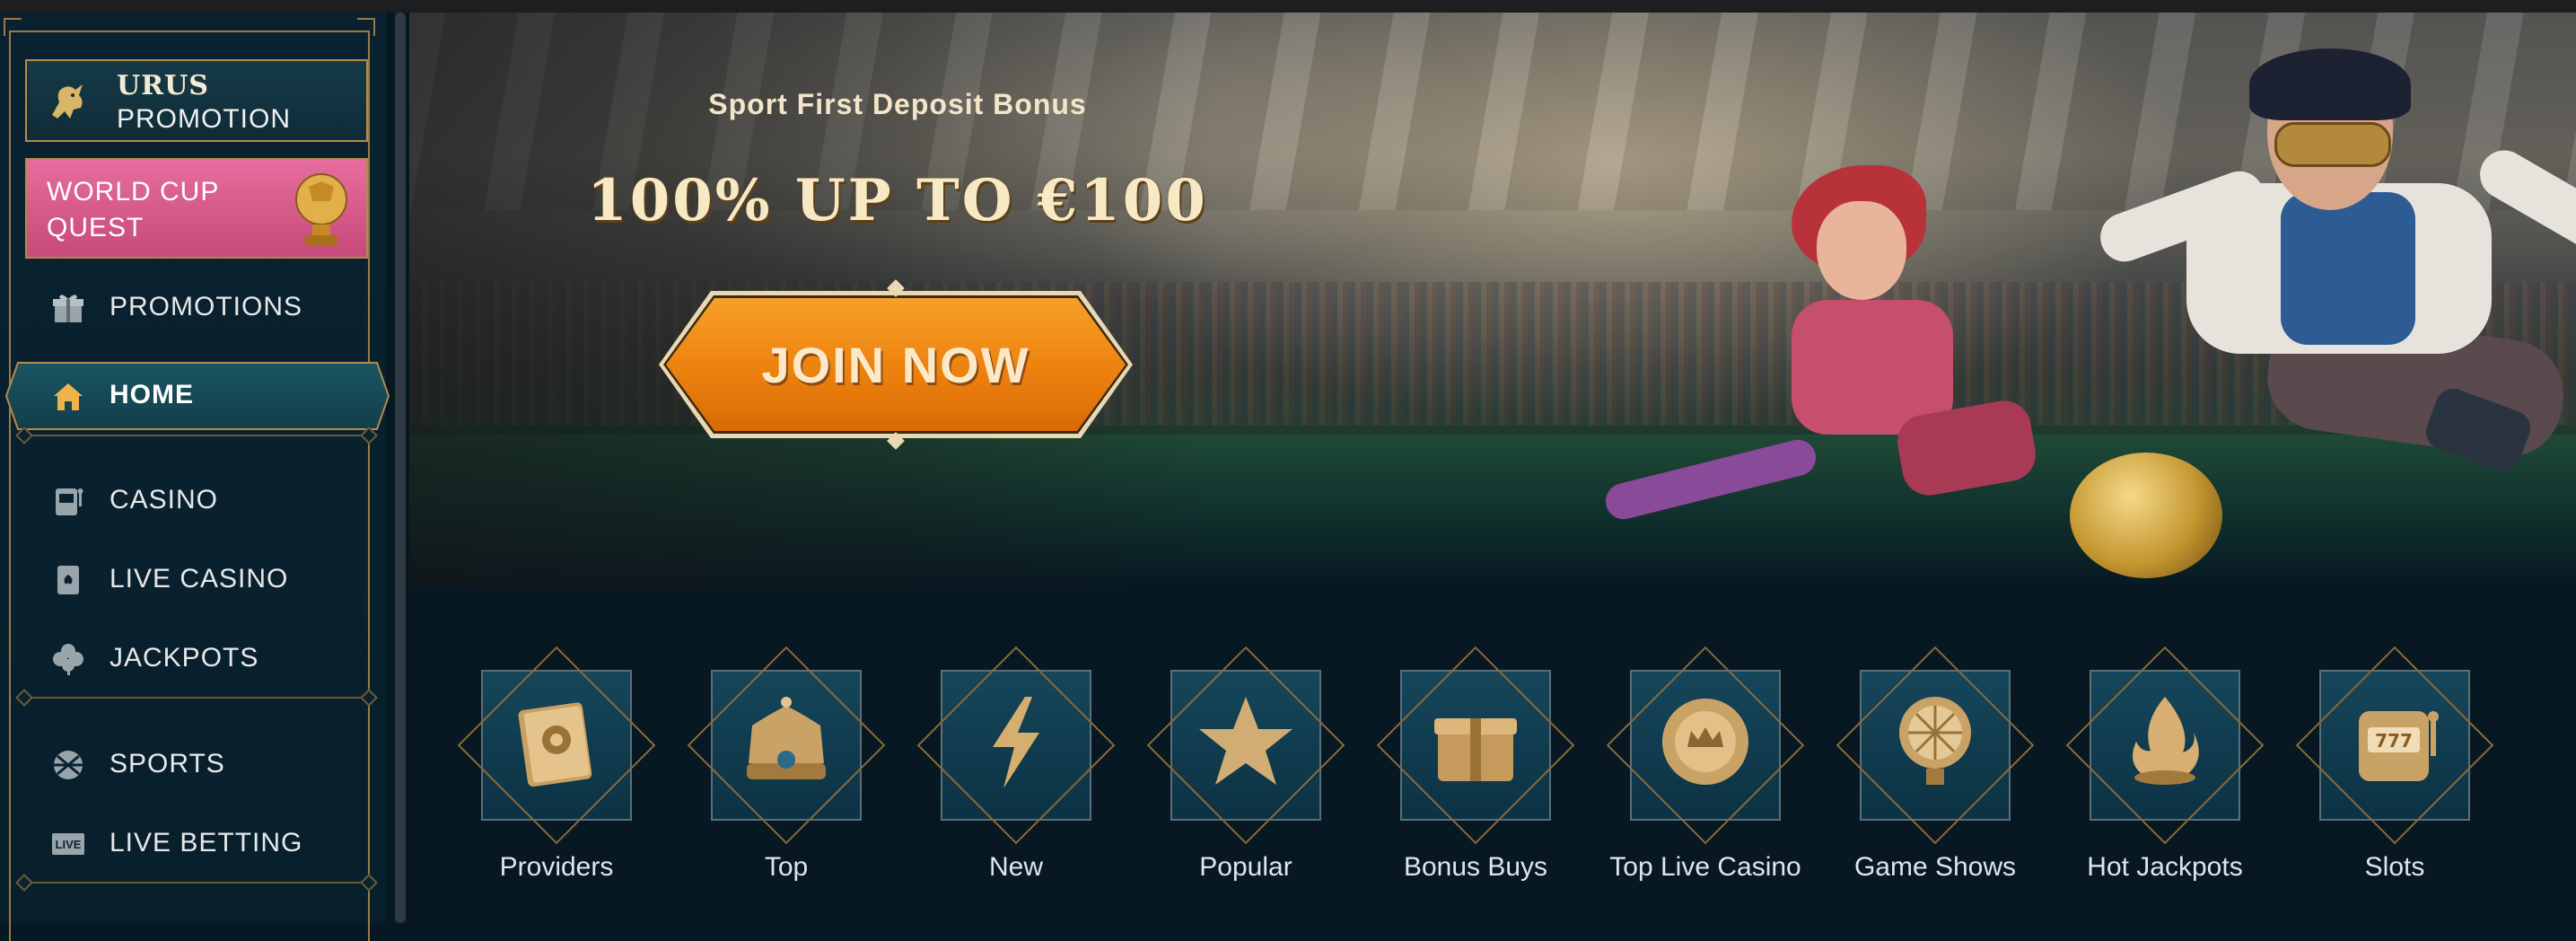 The image size is (2576, 941). Describe the element at coordinates (167, 763) in the screenshot. I see `sidebar-item-label: SPORTS` at that location.